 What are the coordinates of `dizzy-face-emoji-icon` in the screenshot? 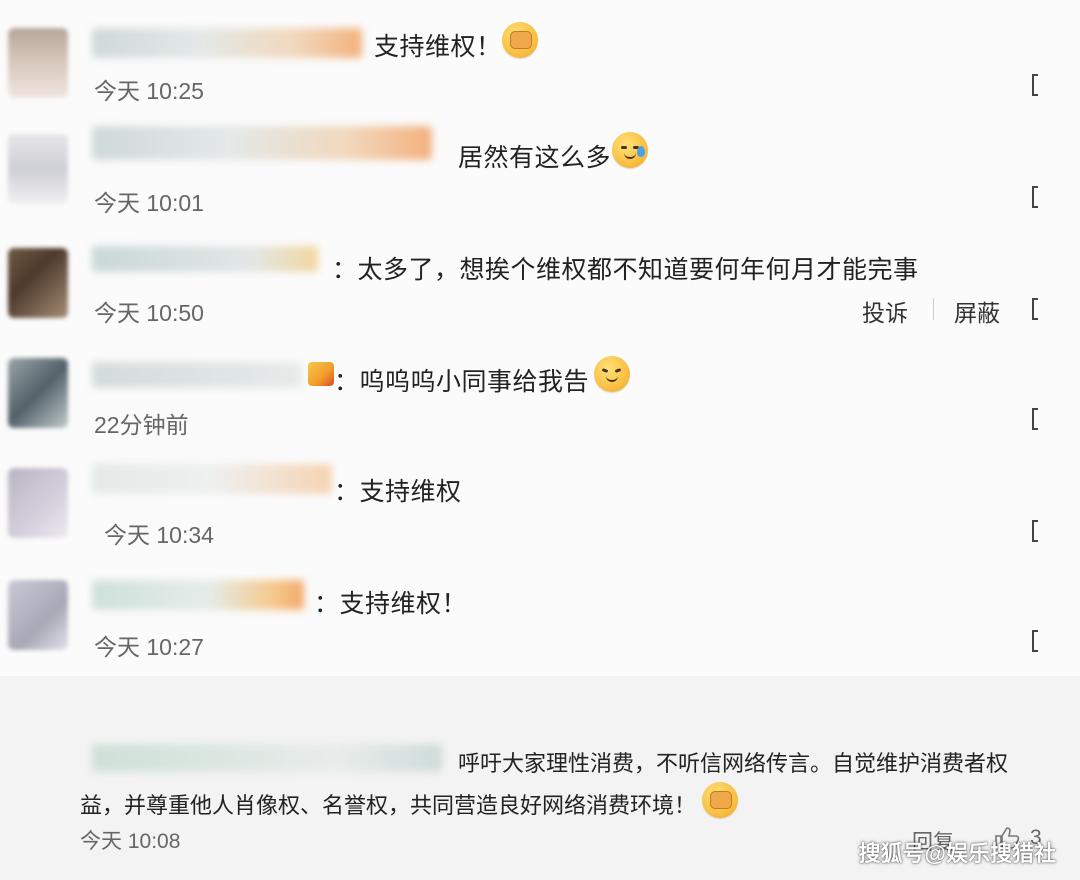 It's located at (612, 374).